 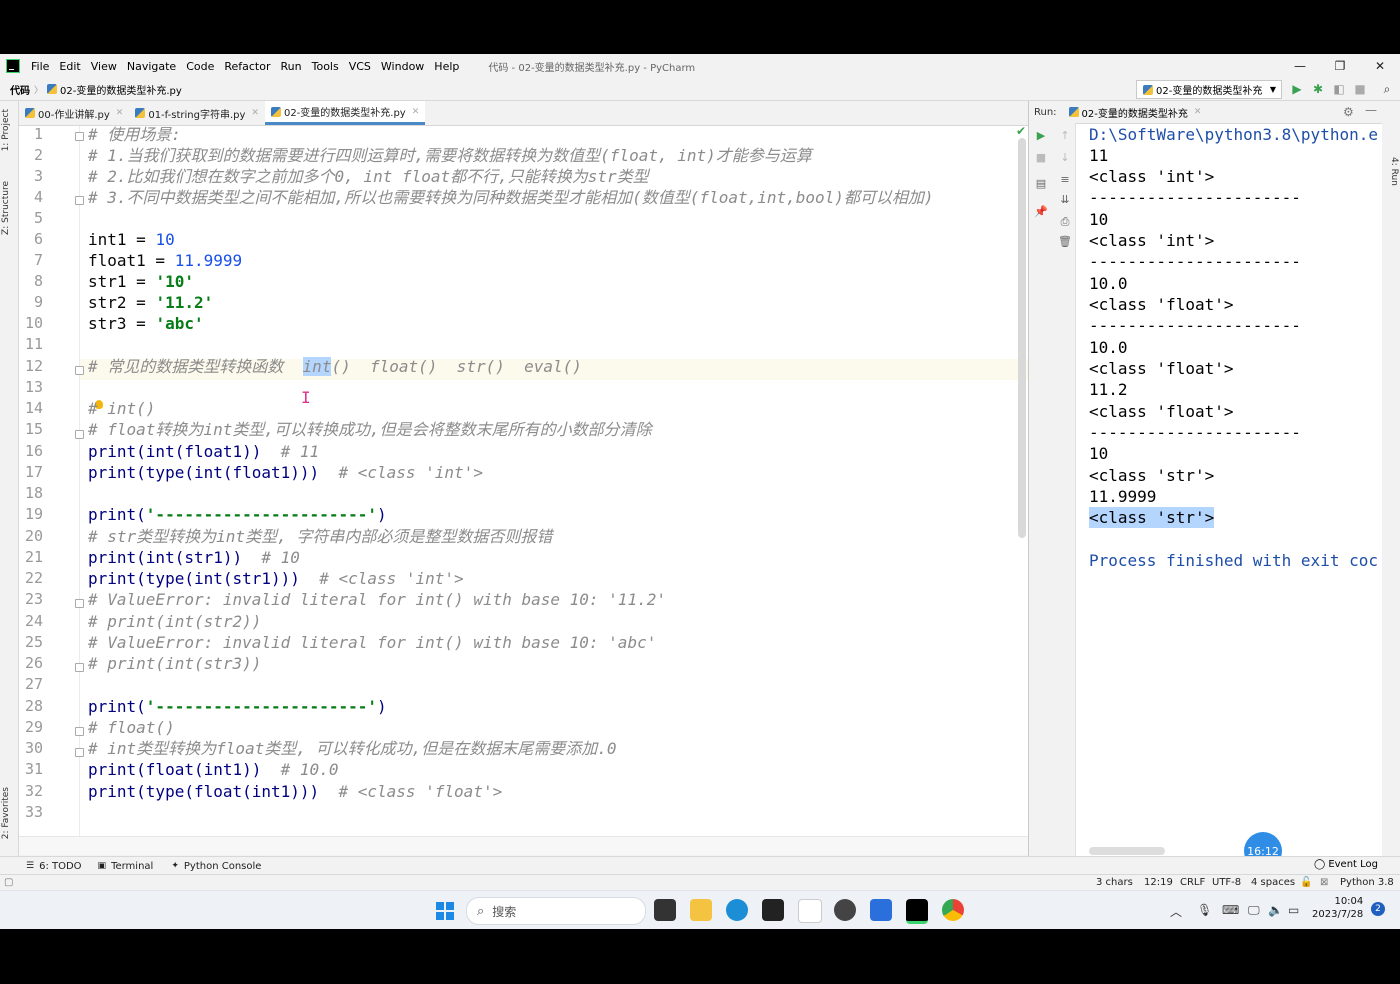 What do you see at coordinates (1226, 882) in the screenshot?
I see `file-encoding: UTF-8` at bounding box center [1226, 882].